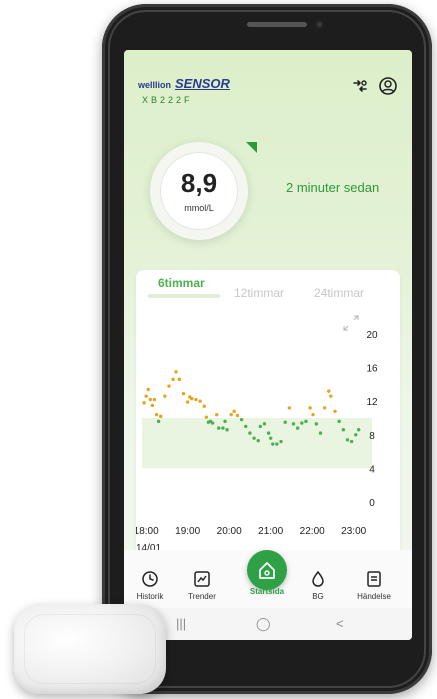 This screenshot has height=699, width=437. Describe the element at coordinates (150, 579) in the screenshot. I see `history-icon` at that location.